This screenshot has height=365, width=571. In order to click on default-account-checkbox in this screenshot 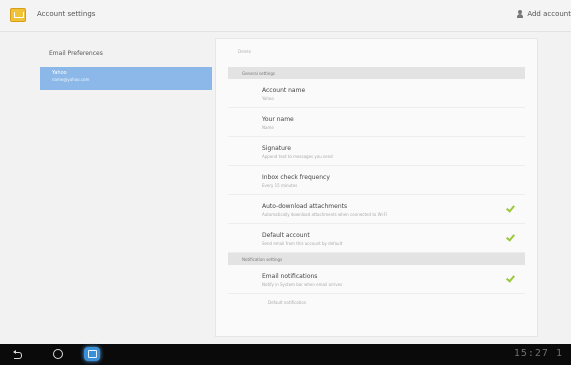, I will do `click(510, 237)`.